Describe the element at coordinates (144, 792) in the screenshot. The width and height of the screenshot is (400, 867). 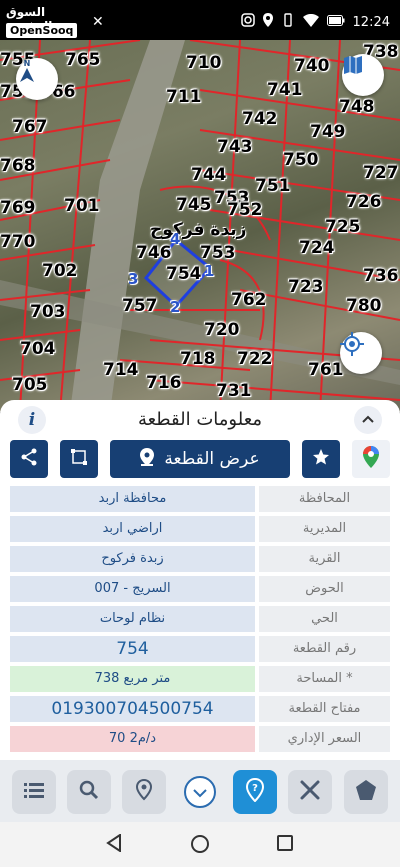
I see `pin-location-button` at that location.